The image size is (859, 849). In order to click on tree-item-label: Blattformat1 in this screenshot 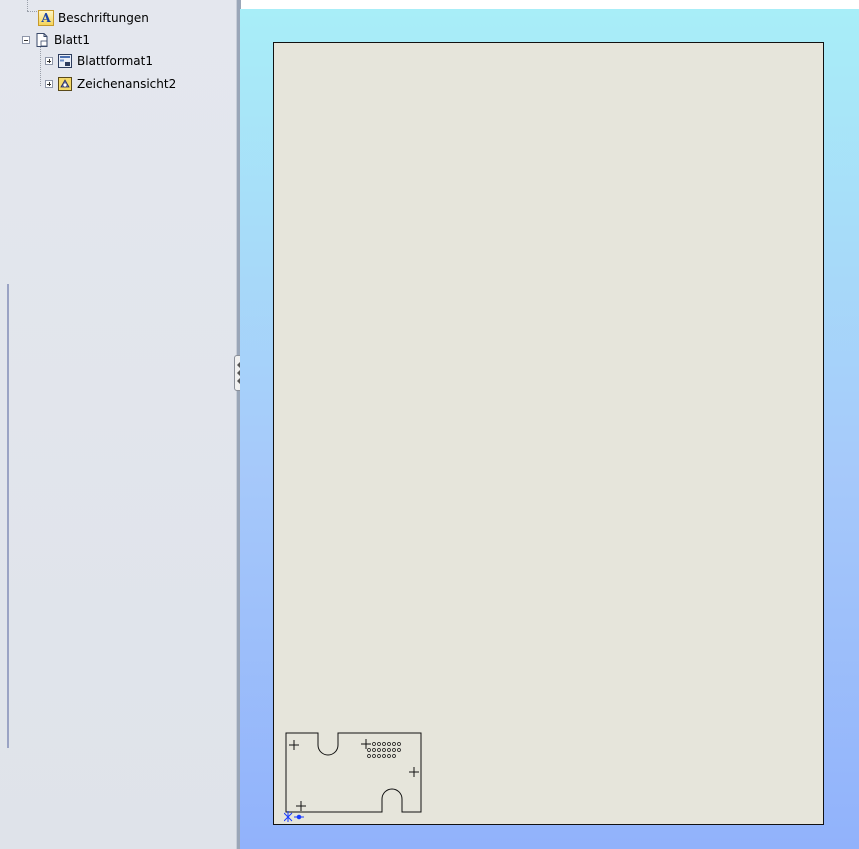, I will do `click(115, 61)`.